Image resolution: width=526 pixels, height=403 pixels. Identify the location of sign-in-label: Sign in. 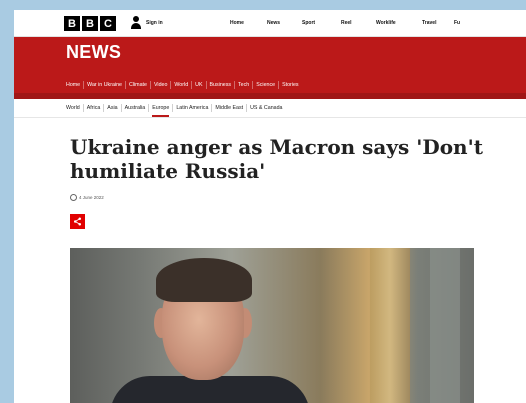
(154, 23).